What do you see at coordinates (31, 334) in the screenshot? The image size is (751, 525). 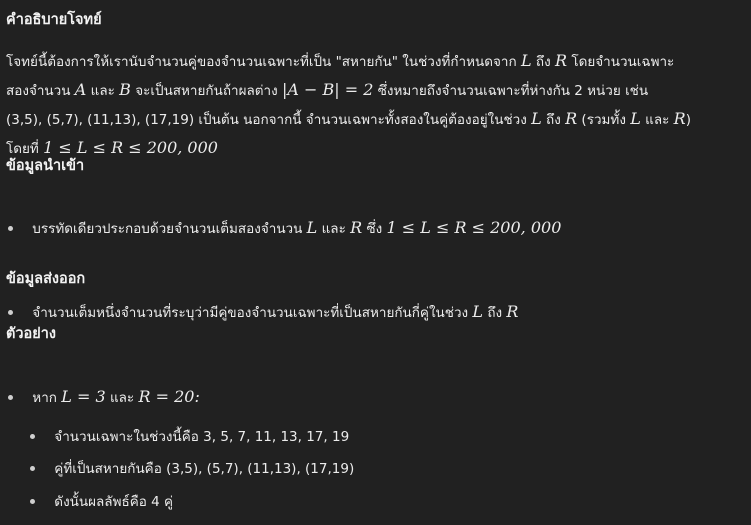 I see `example-heading: ตัวอย่าง` at bounding box center [31, 334].